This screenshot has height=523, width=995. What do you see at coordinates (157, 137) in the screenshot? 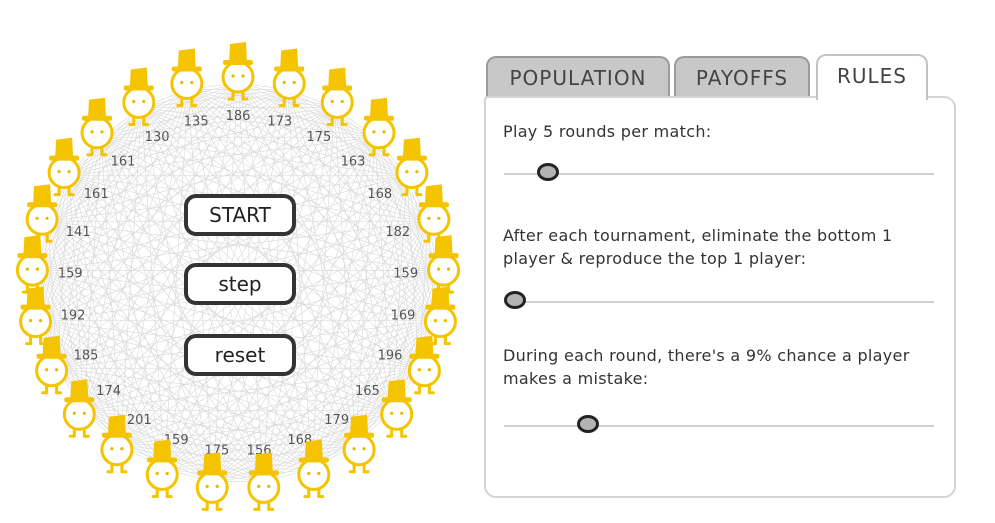
I see `player-score: 130` at bounding box center [157, 137].